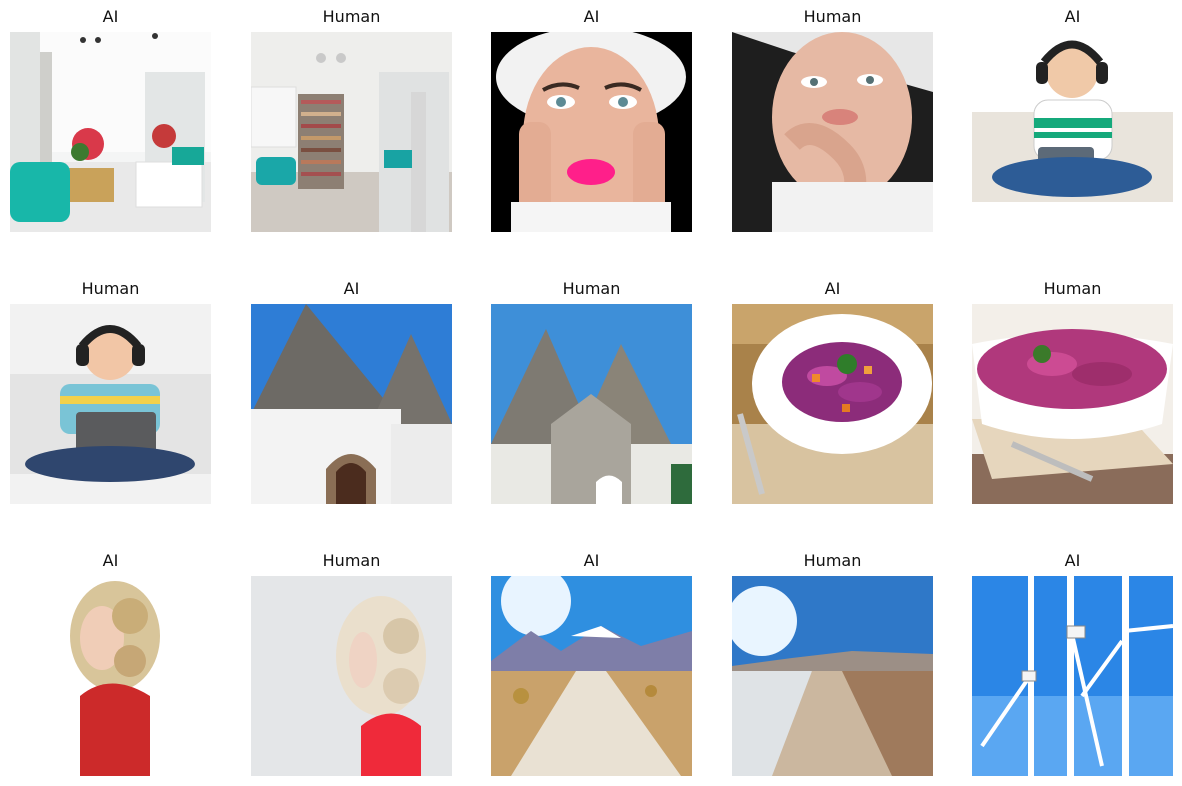 This screenshot has height=786, width=1182. What do you see at coordinates (1072, 132) in the screenshot?
I see `boy-tablet-ai-image` at bounding box center [1072, 132].